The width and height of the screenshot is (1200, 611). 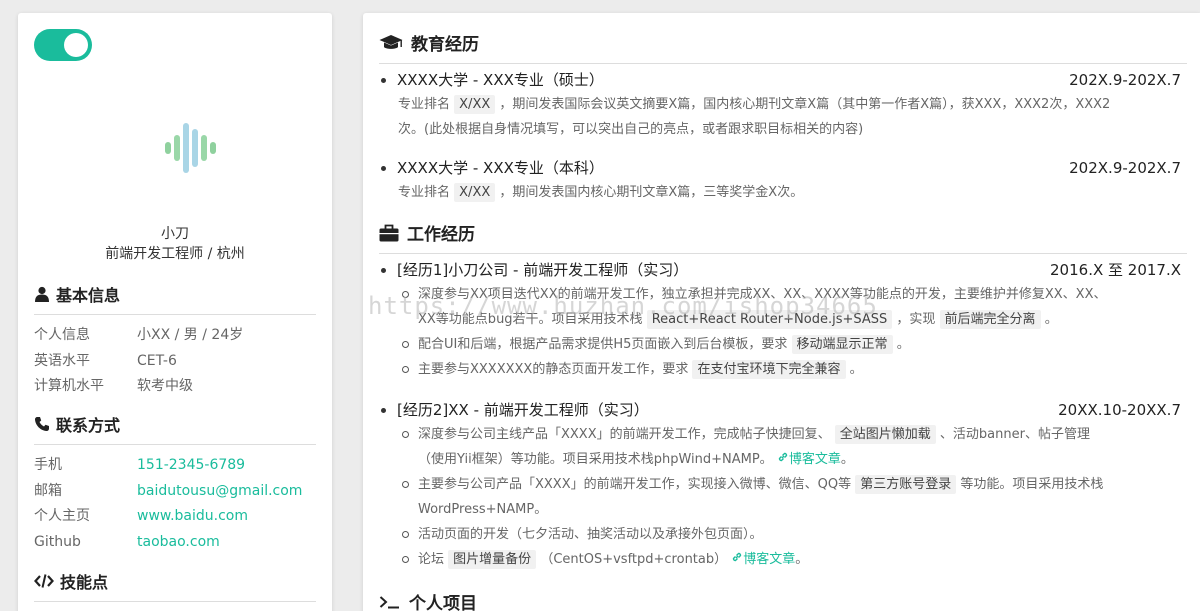 I want to click on github-link: taobao.com, so click(x=178, y=543).